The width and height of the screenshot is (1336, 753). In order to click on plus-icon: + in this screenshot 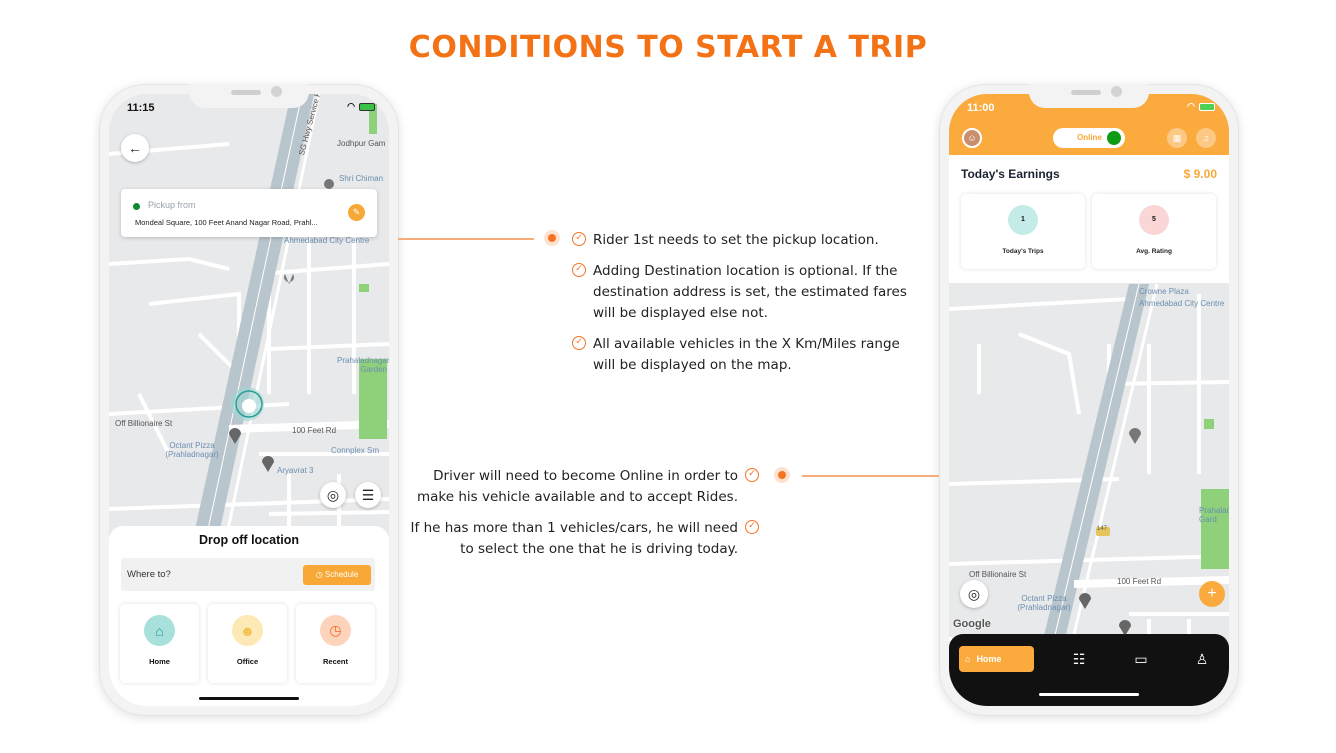, I will do `click(1212, 593)`.